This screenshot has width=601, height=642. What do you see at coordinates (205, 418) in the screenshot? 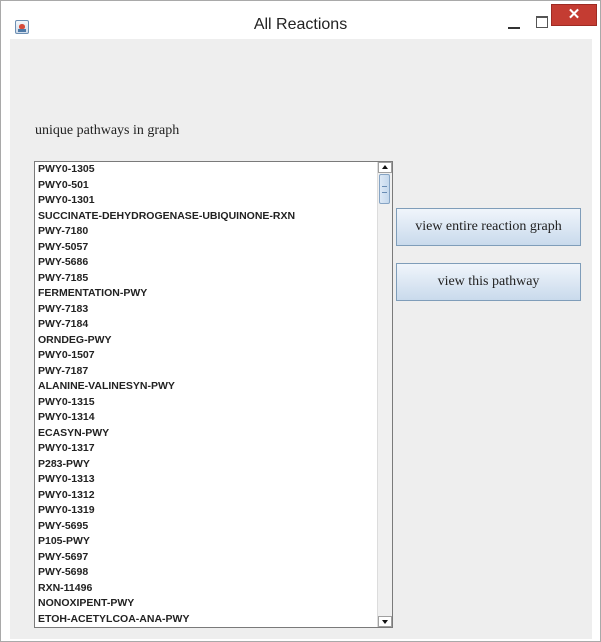
I see `pathway-list-item: PWY0-1314` at bounding box center [205, 418].